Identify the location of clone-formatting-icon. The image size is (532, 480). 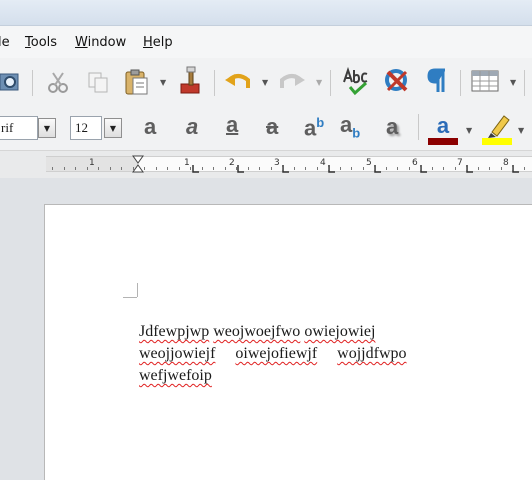
(191, 81).